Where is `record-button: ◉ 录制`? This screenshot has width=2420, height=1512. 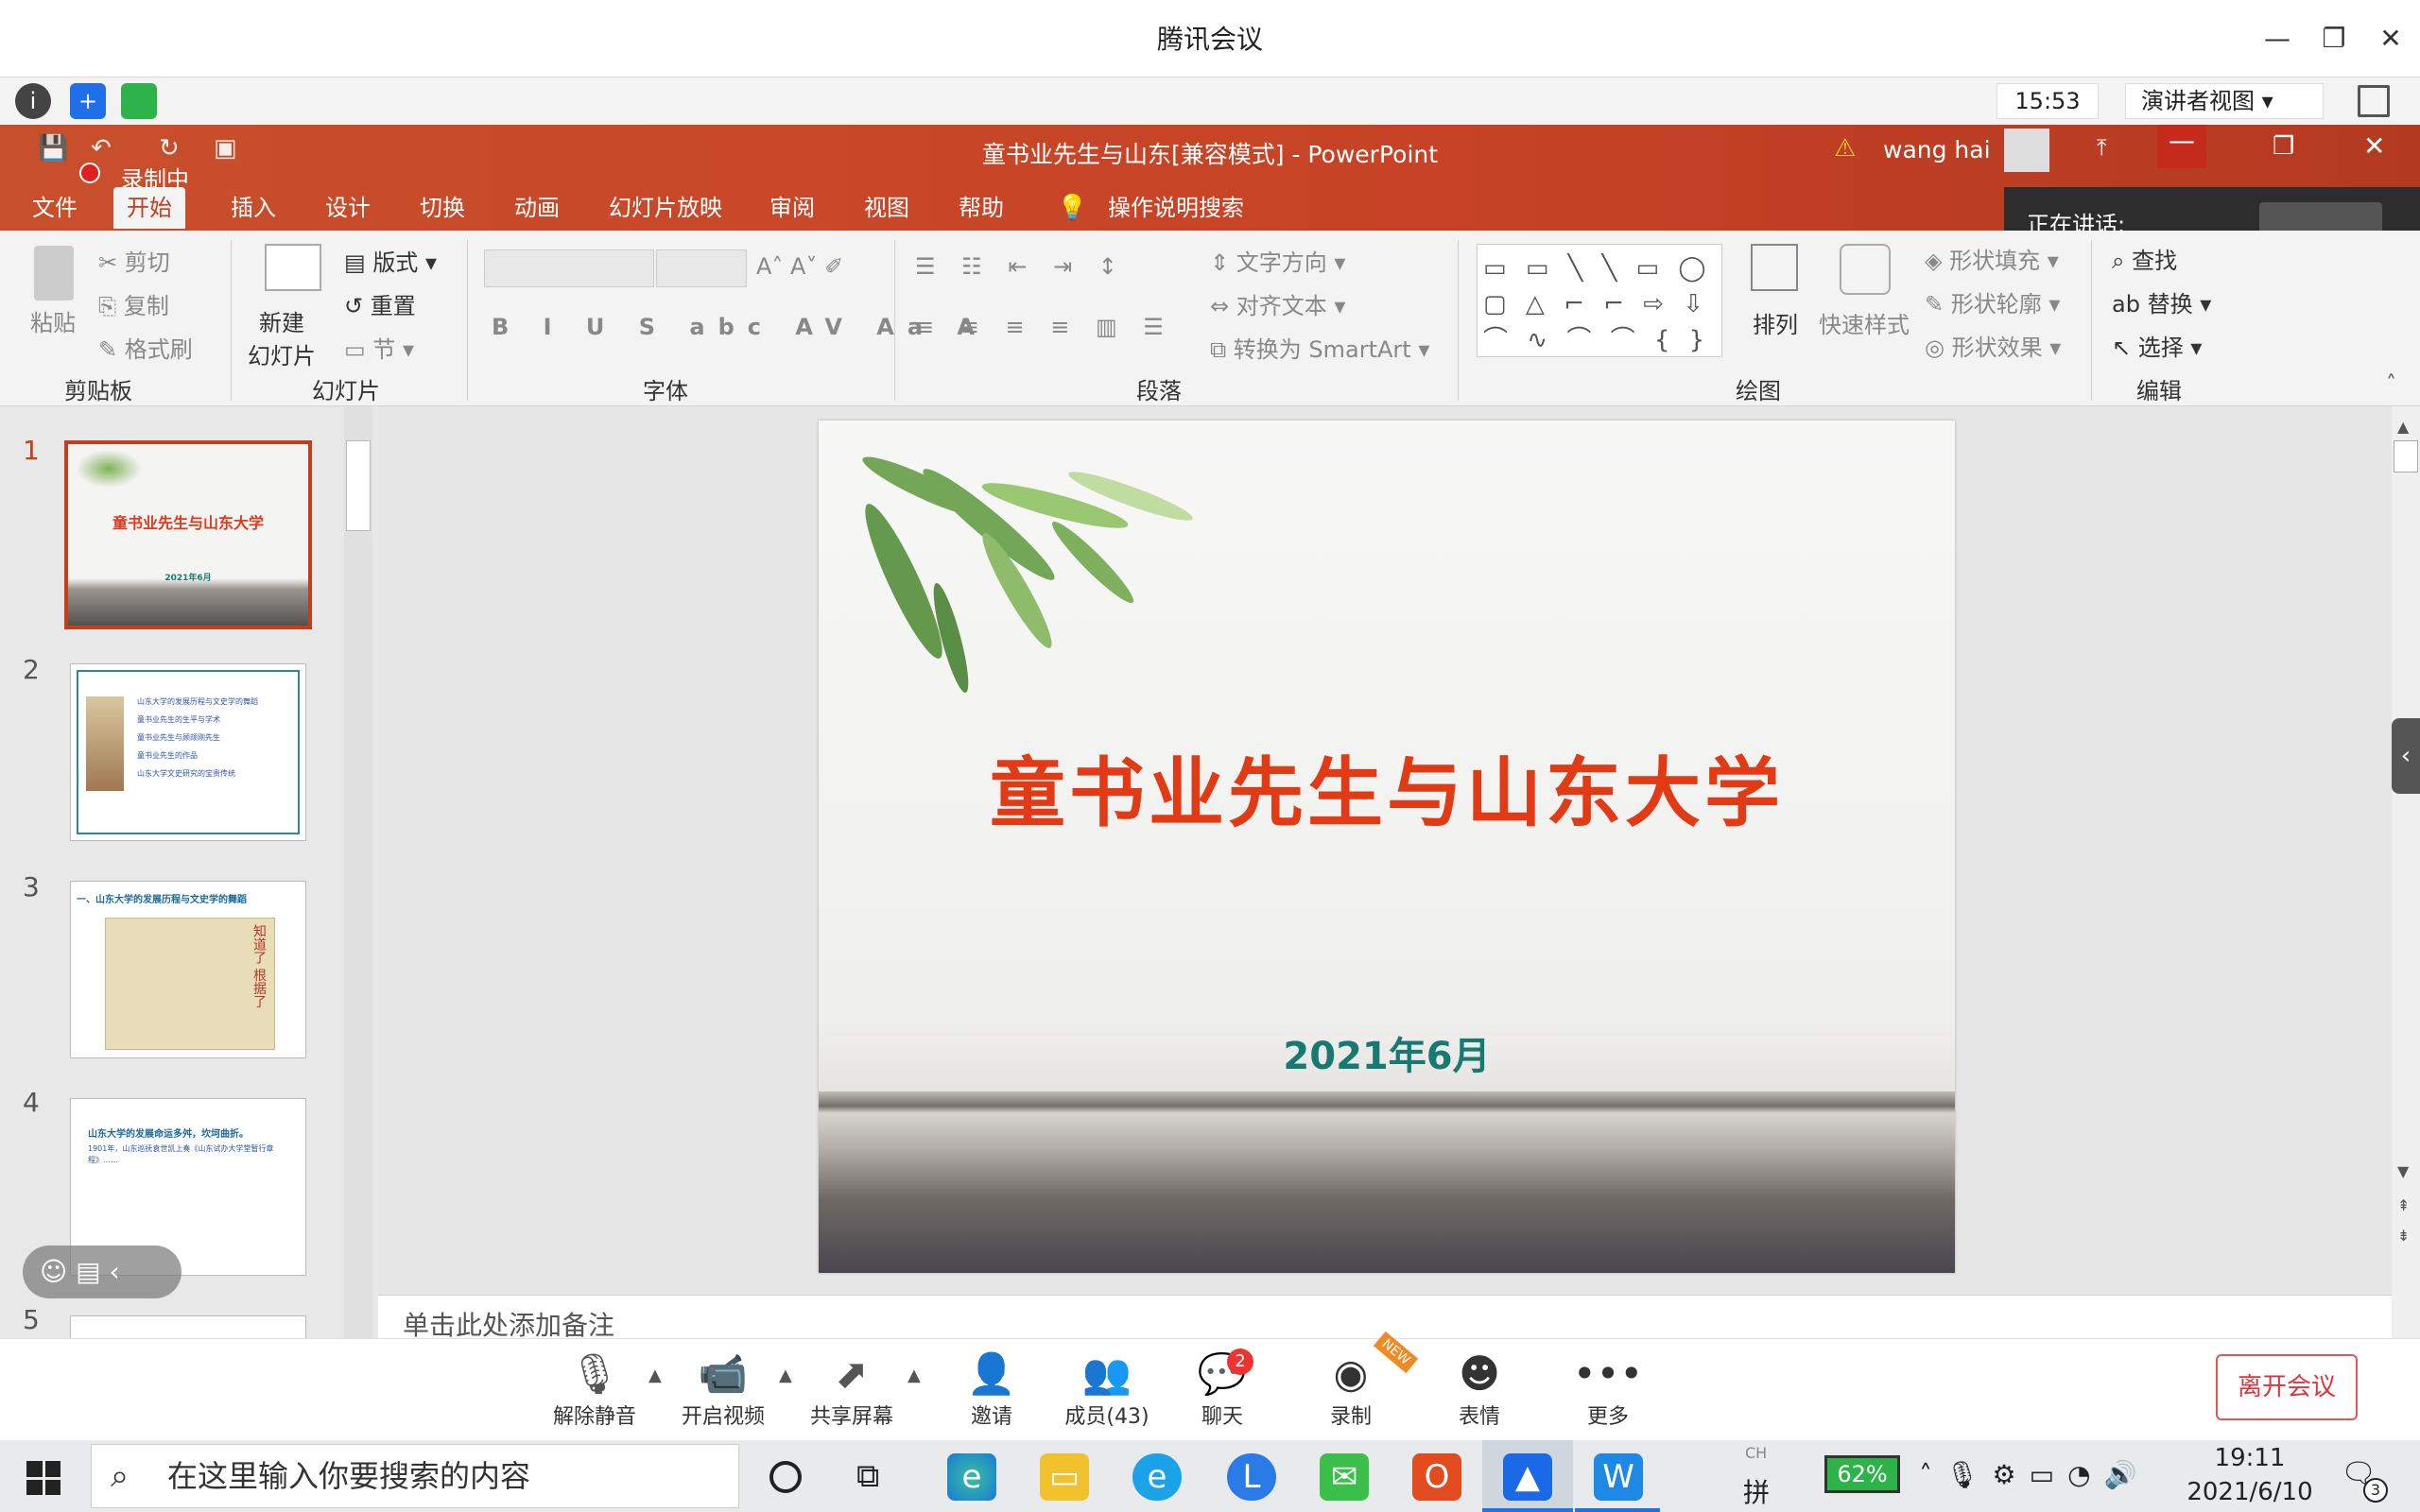
record-button: ◉ 录制 is located at coordinates (1351, 1389).